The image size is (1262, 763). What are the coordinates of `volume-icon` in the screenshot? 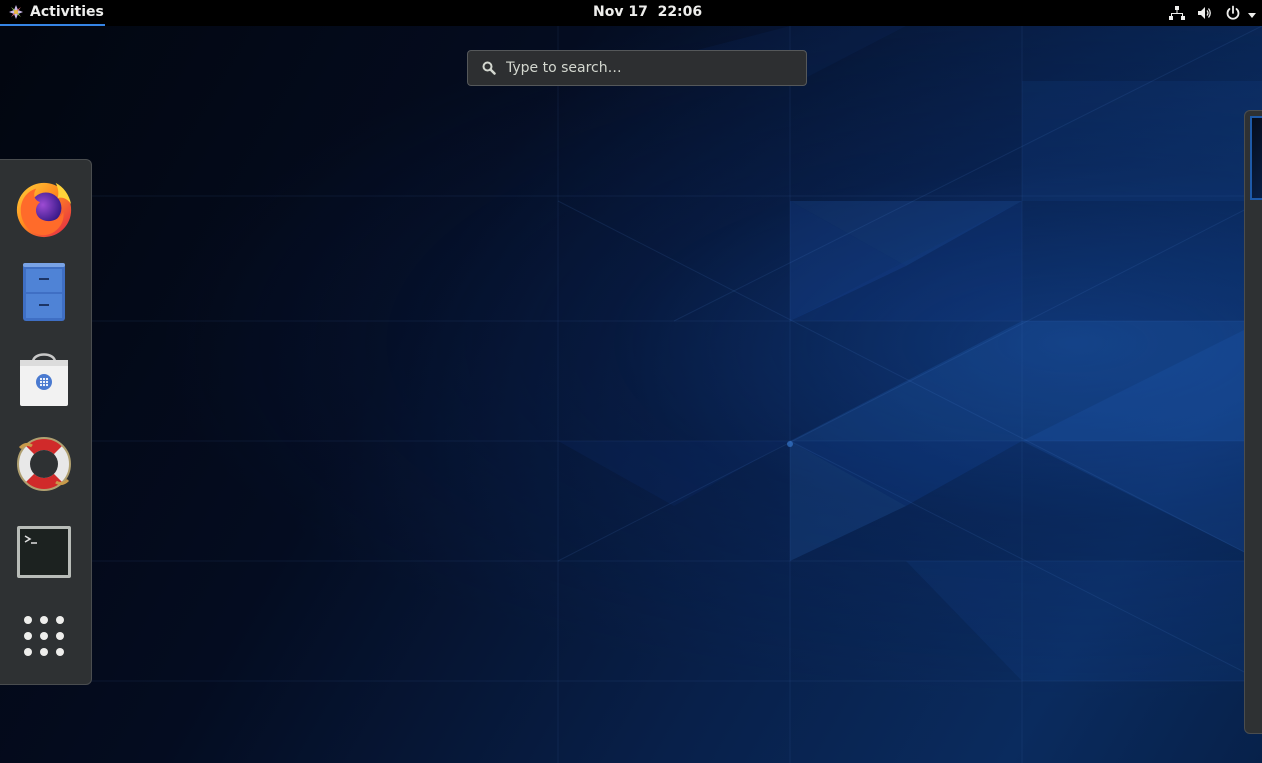 It's located at (1205, 13).